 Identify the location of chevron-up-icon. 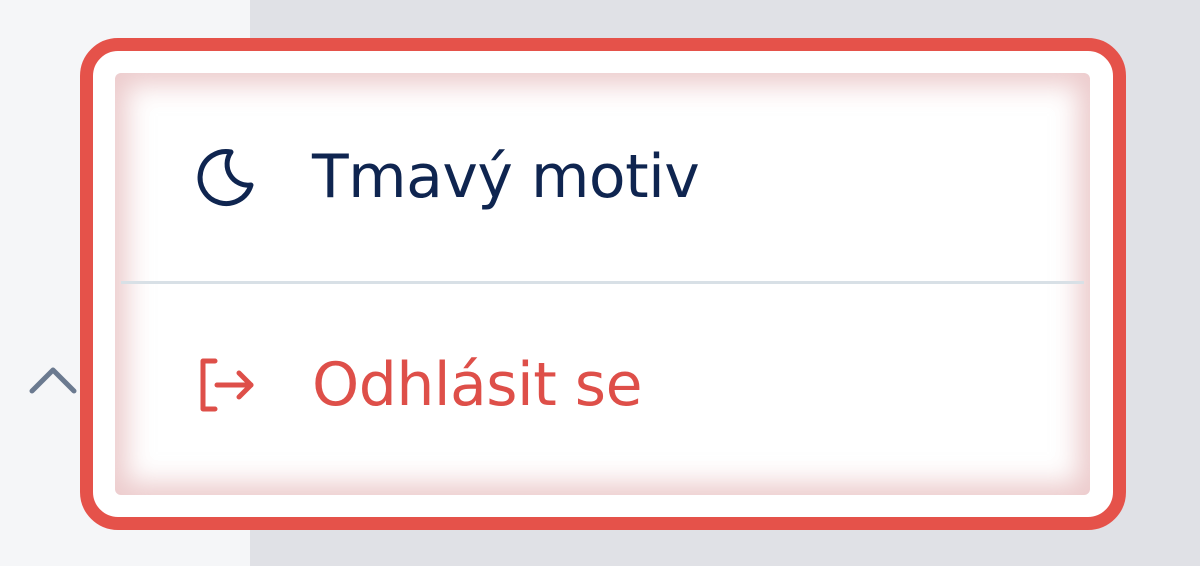
(54, 379).